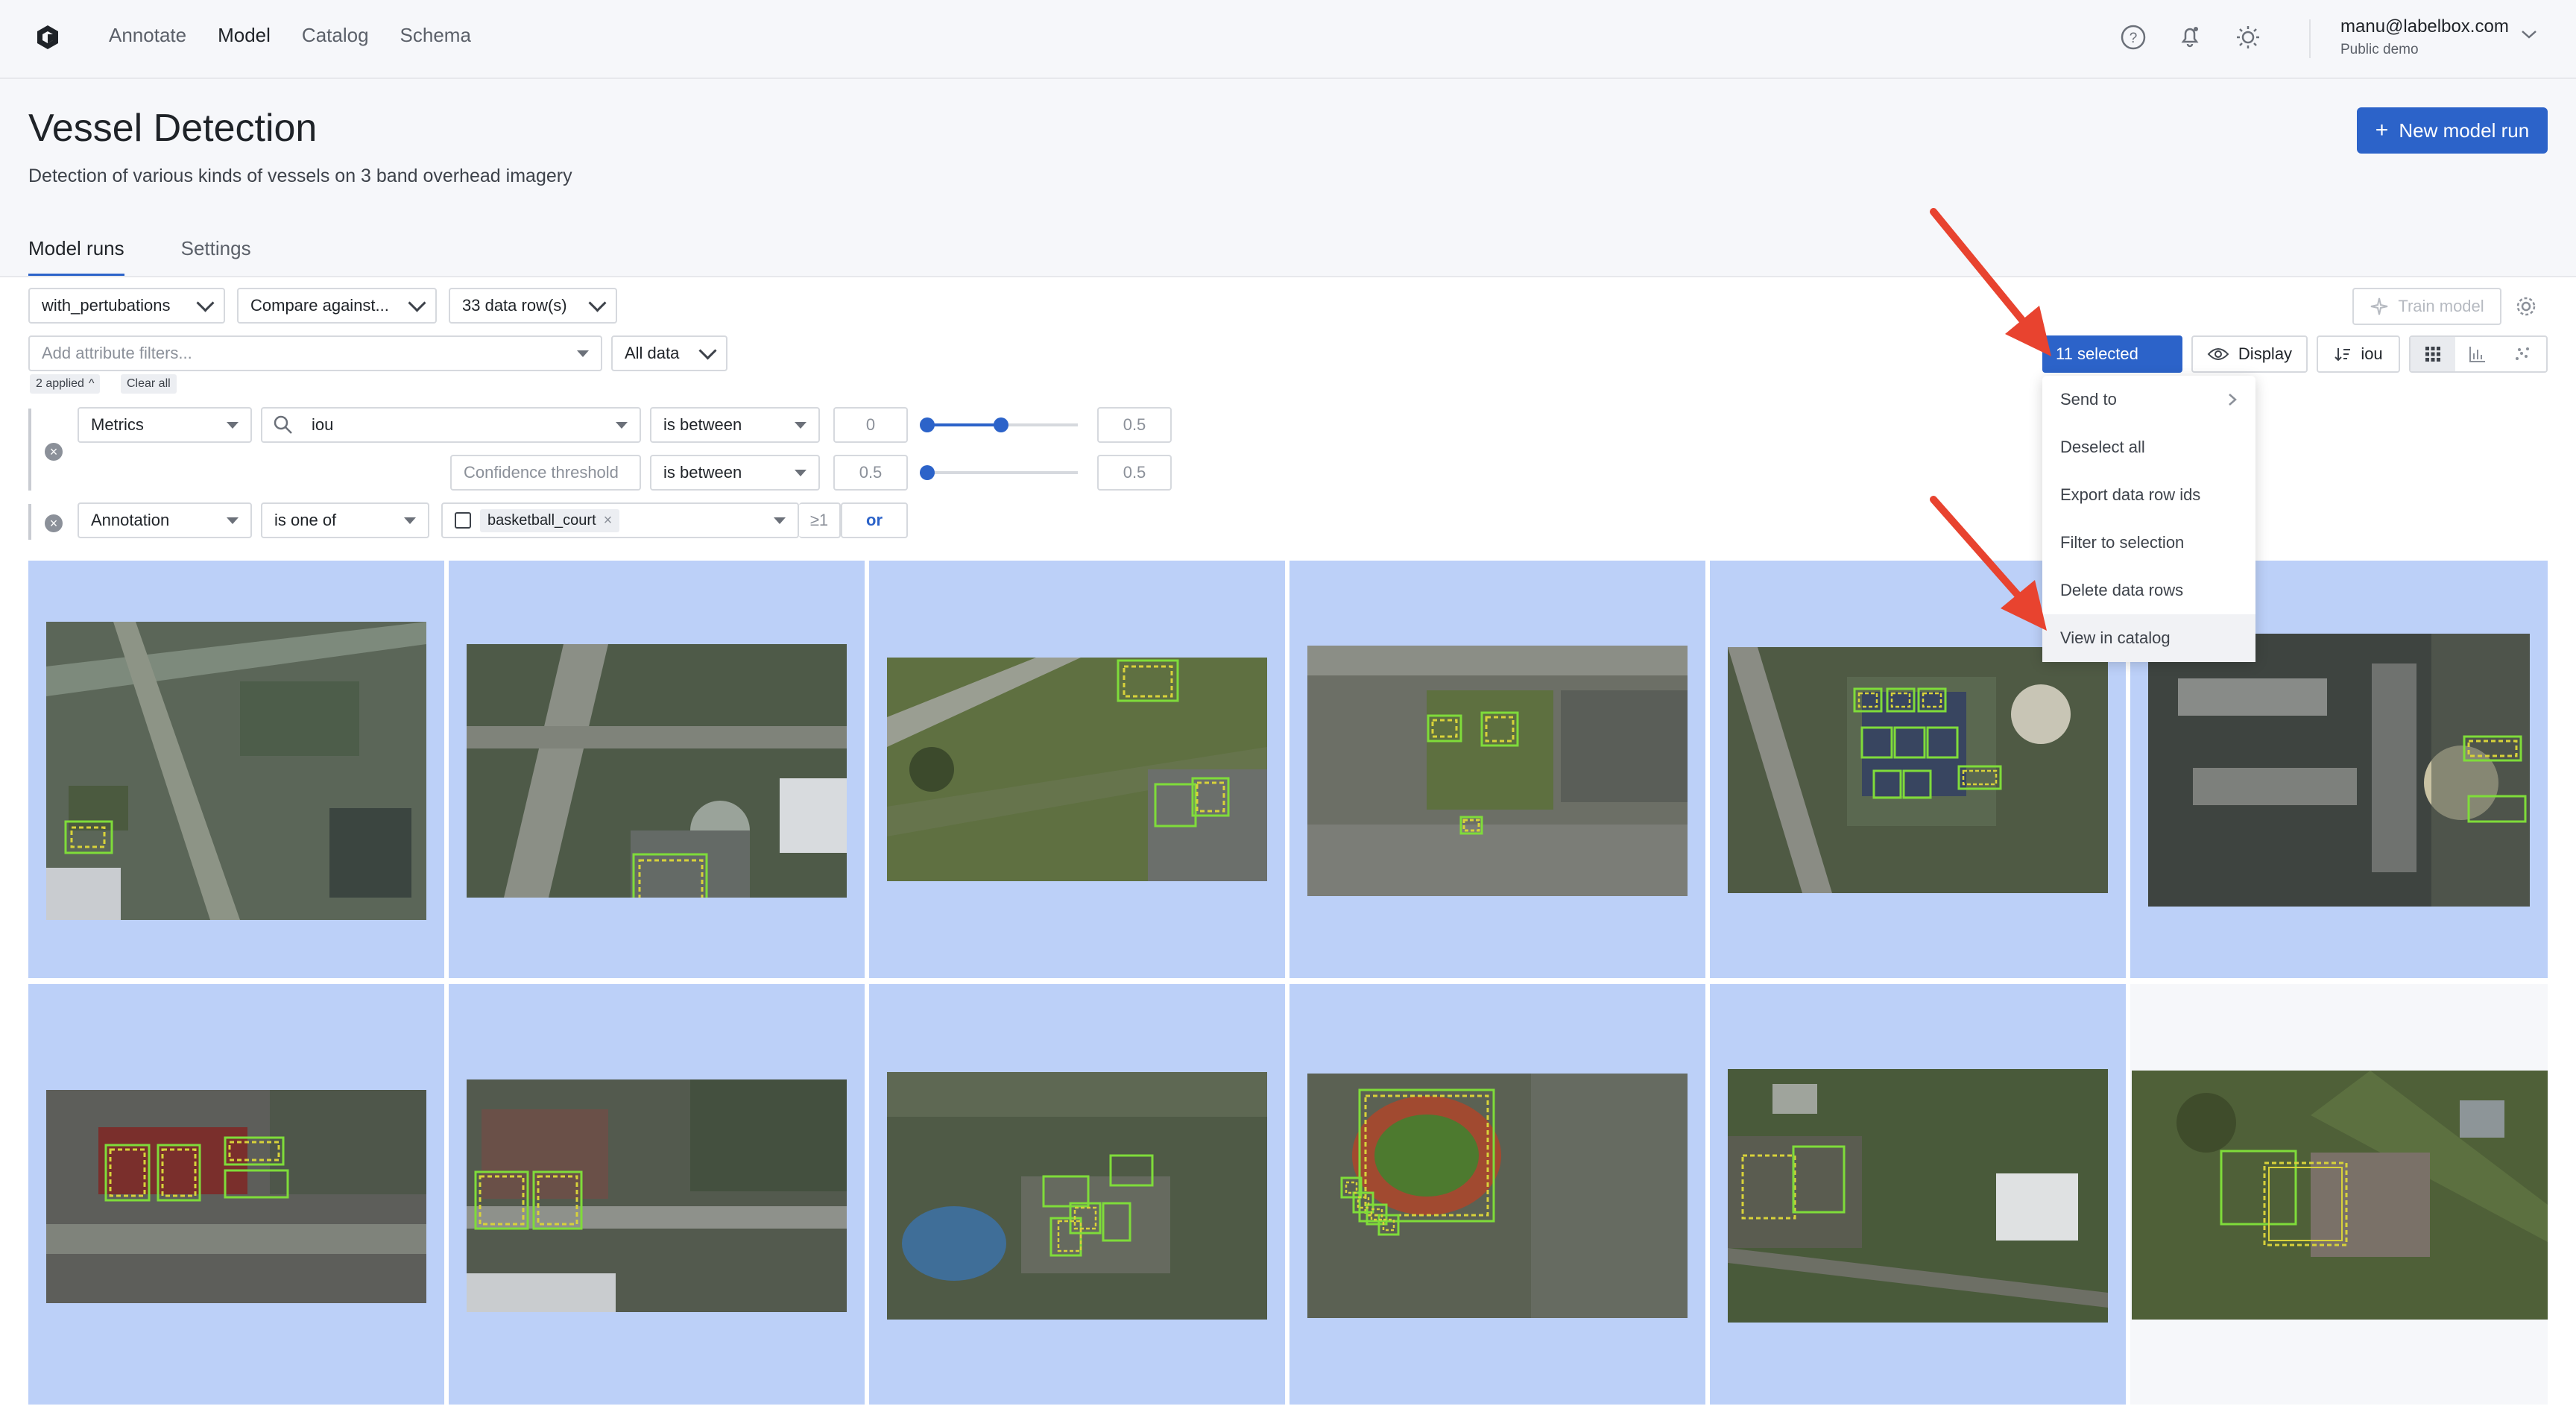 Image resolution: width=2576 pixels, height=1409 pixels. Describe the element at coordinates (165, 425) in the screenshot. I see `filter-type-select: Metrics` at that location.